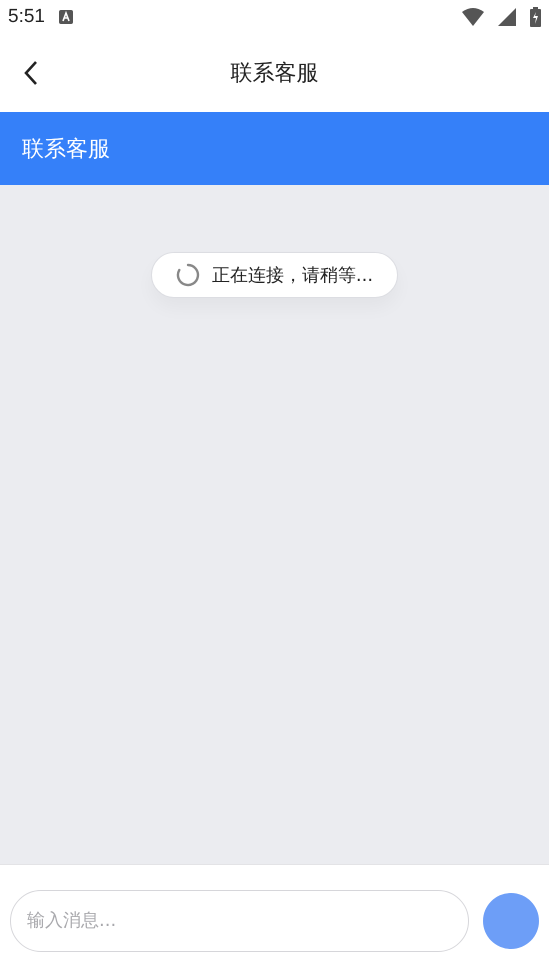 The image size is (549, 976). What do you see at coordinates (473, 17) in the screenshot?
I see `wifi-icon` at bounding box center [473, 17].